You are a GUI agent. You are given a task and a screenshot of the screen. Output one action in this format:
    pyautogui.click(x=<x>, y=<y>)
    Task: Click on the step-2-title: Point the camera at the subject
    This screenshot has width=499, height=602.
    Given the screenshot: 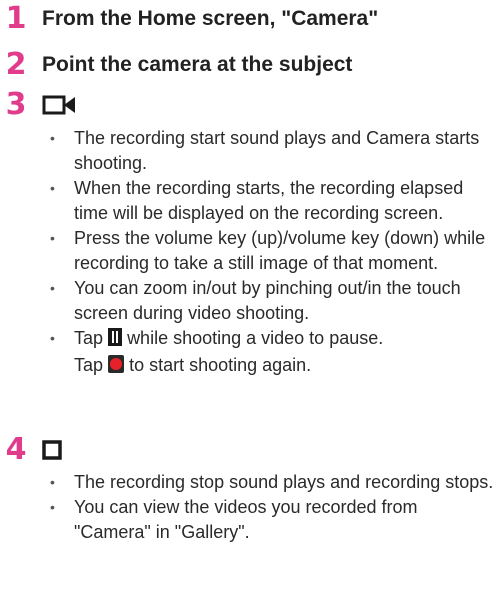 What is the action you would take?
    pyautogui.click(x=197, y=64)
    